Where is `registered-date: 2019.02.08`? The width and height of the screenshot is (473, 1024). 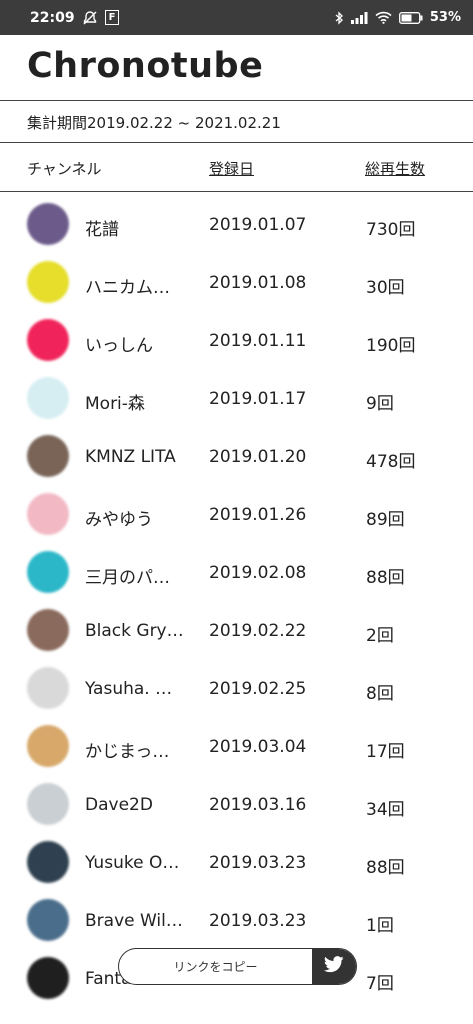
registered-date: 2019.02.08 is located at coordinates (258, 573).